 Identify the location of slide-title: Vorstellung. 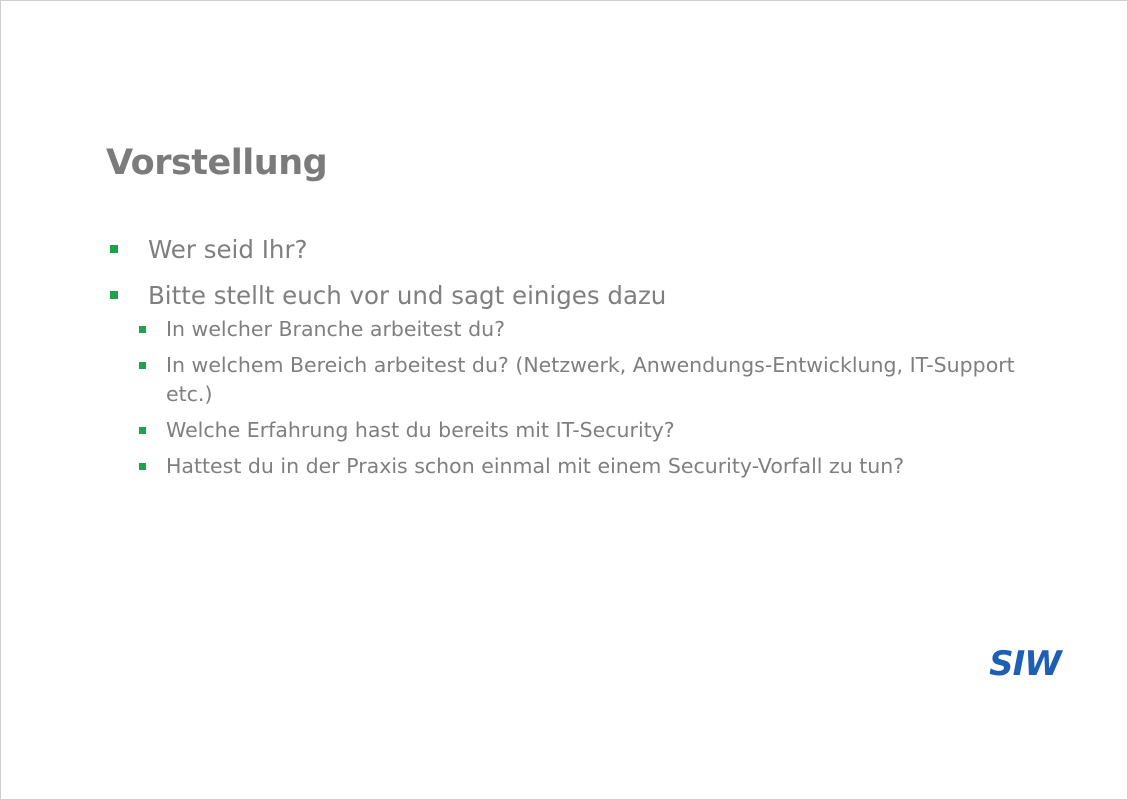
(217, 163).